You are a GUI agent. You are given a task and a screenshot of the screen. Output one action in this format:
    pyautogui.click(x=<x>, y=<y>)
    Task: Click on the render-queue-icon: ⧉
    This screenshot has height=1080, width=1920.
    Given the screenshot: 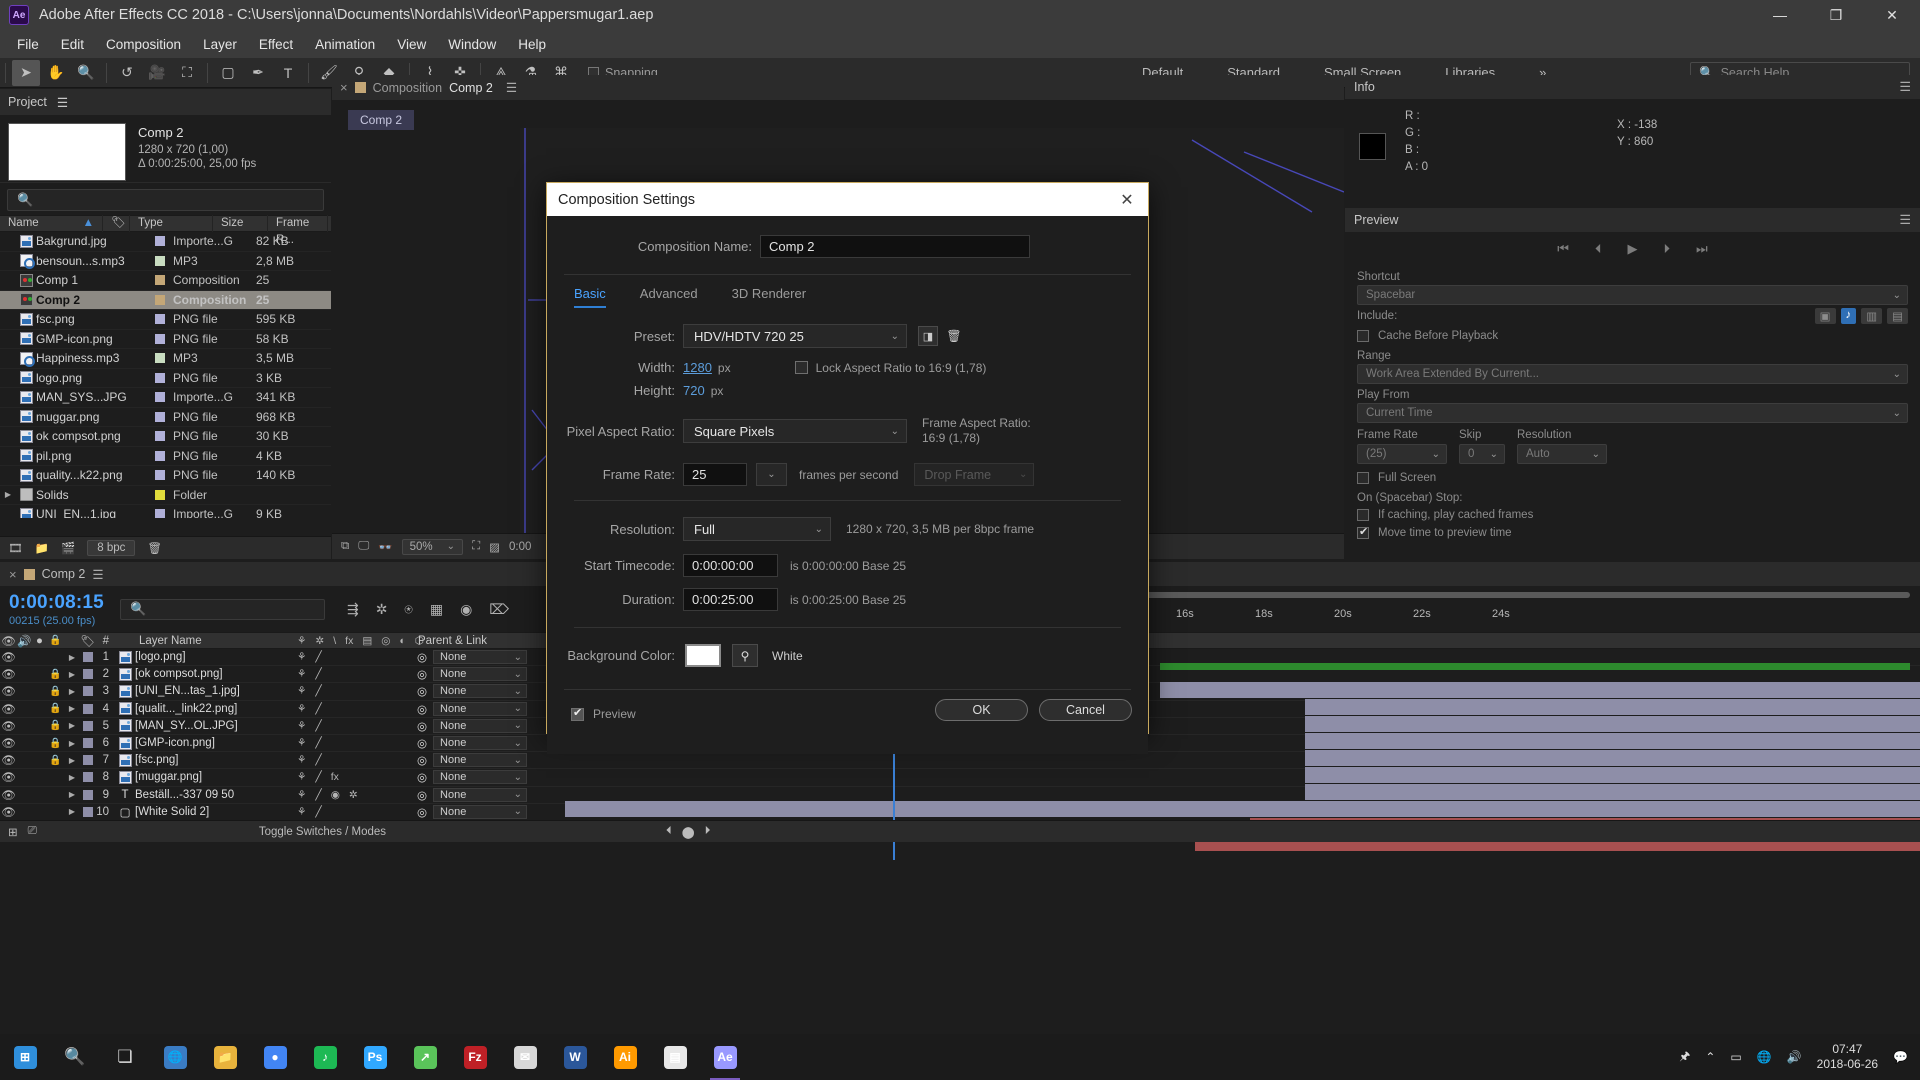 What is the action you would take?
    pyautogui.click(x=345, y=546)
    